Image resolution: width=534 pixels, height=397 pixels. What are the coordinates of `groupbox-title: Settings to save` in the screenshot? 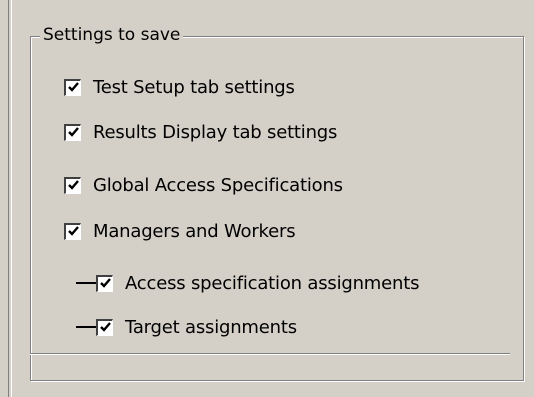 It's located at (112, 35).